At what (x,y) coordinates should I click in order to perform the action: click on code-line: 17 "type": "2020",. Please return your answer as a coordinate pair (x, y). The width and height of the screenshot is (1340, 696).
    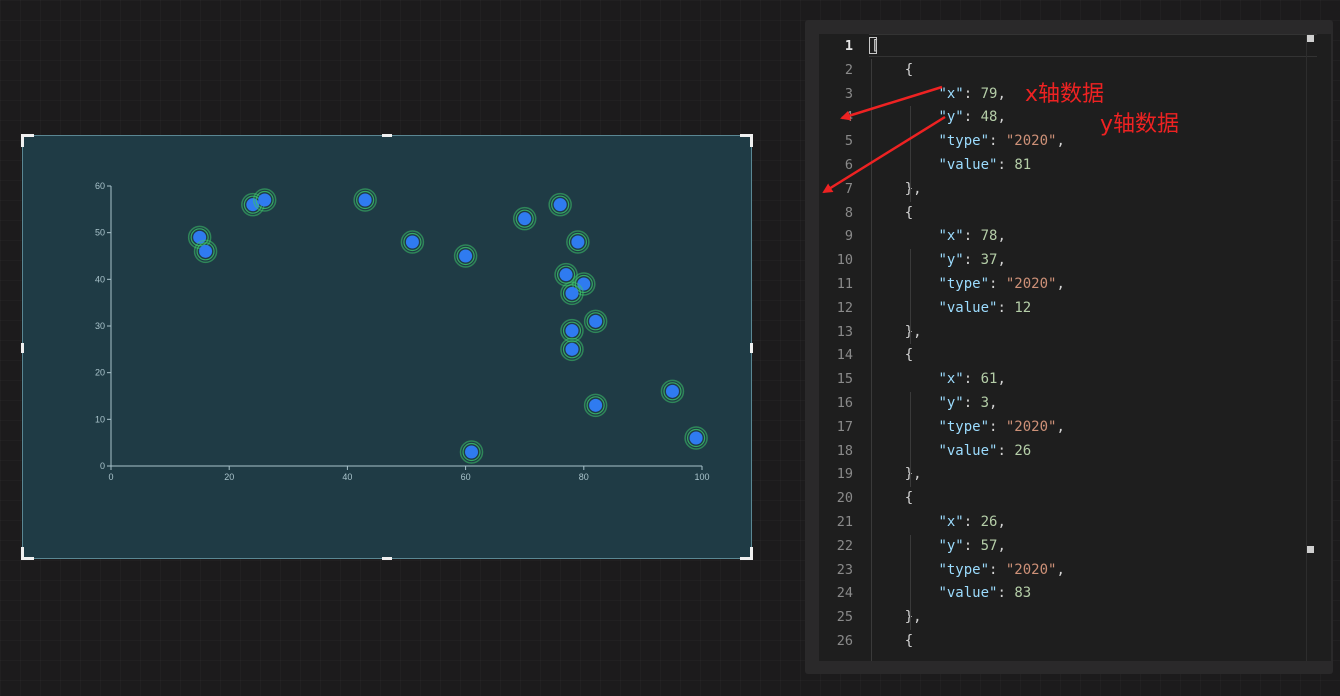
    Looking at the image, I should click on (1069, 428).